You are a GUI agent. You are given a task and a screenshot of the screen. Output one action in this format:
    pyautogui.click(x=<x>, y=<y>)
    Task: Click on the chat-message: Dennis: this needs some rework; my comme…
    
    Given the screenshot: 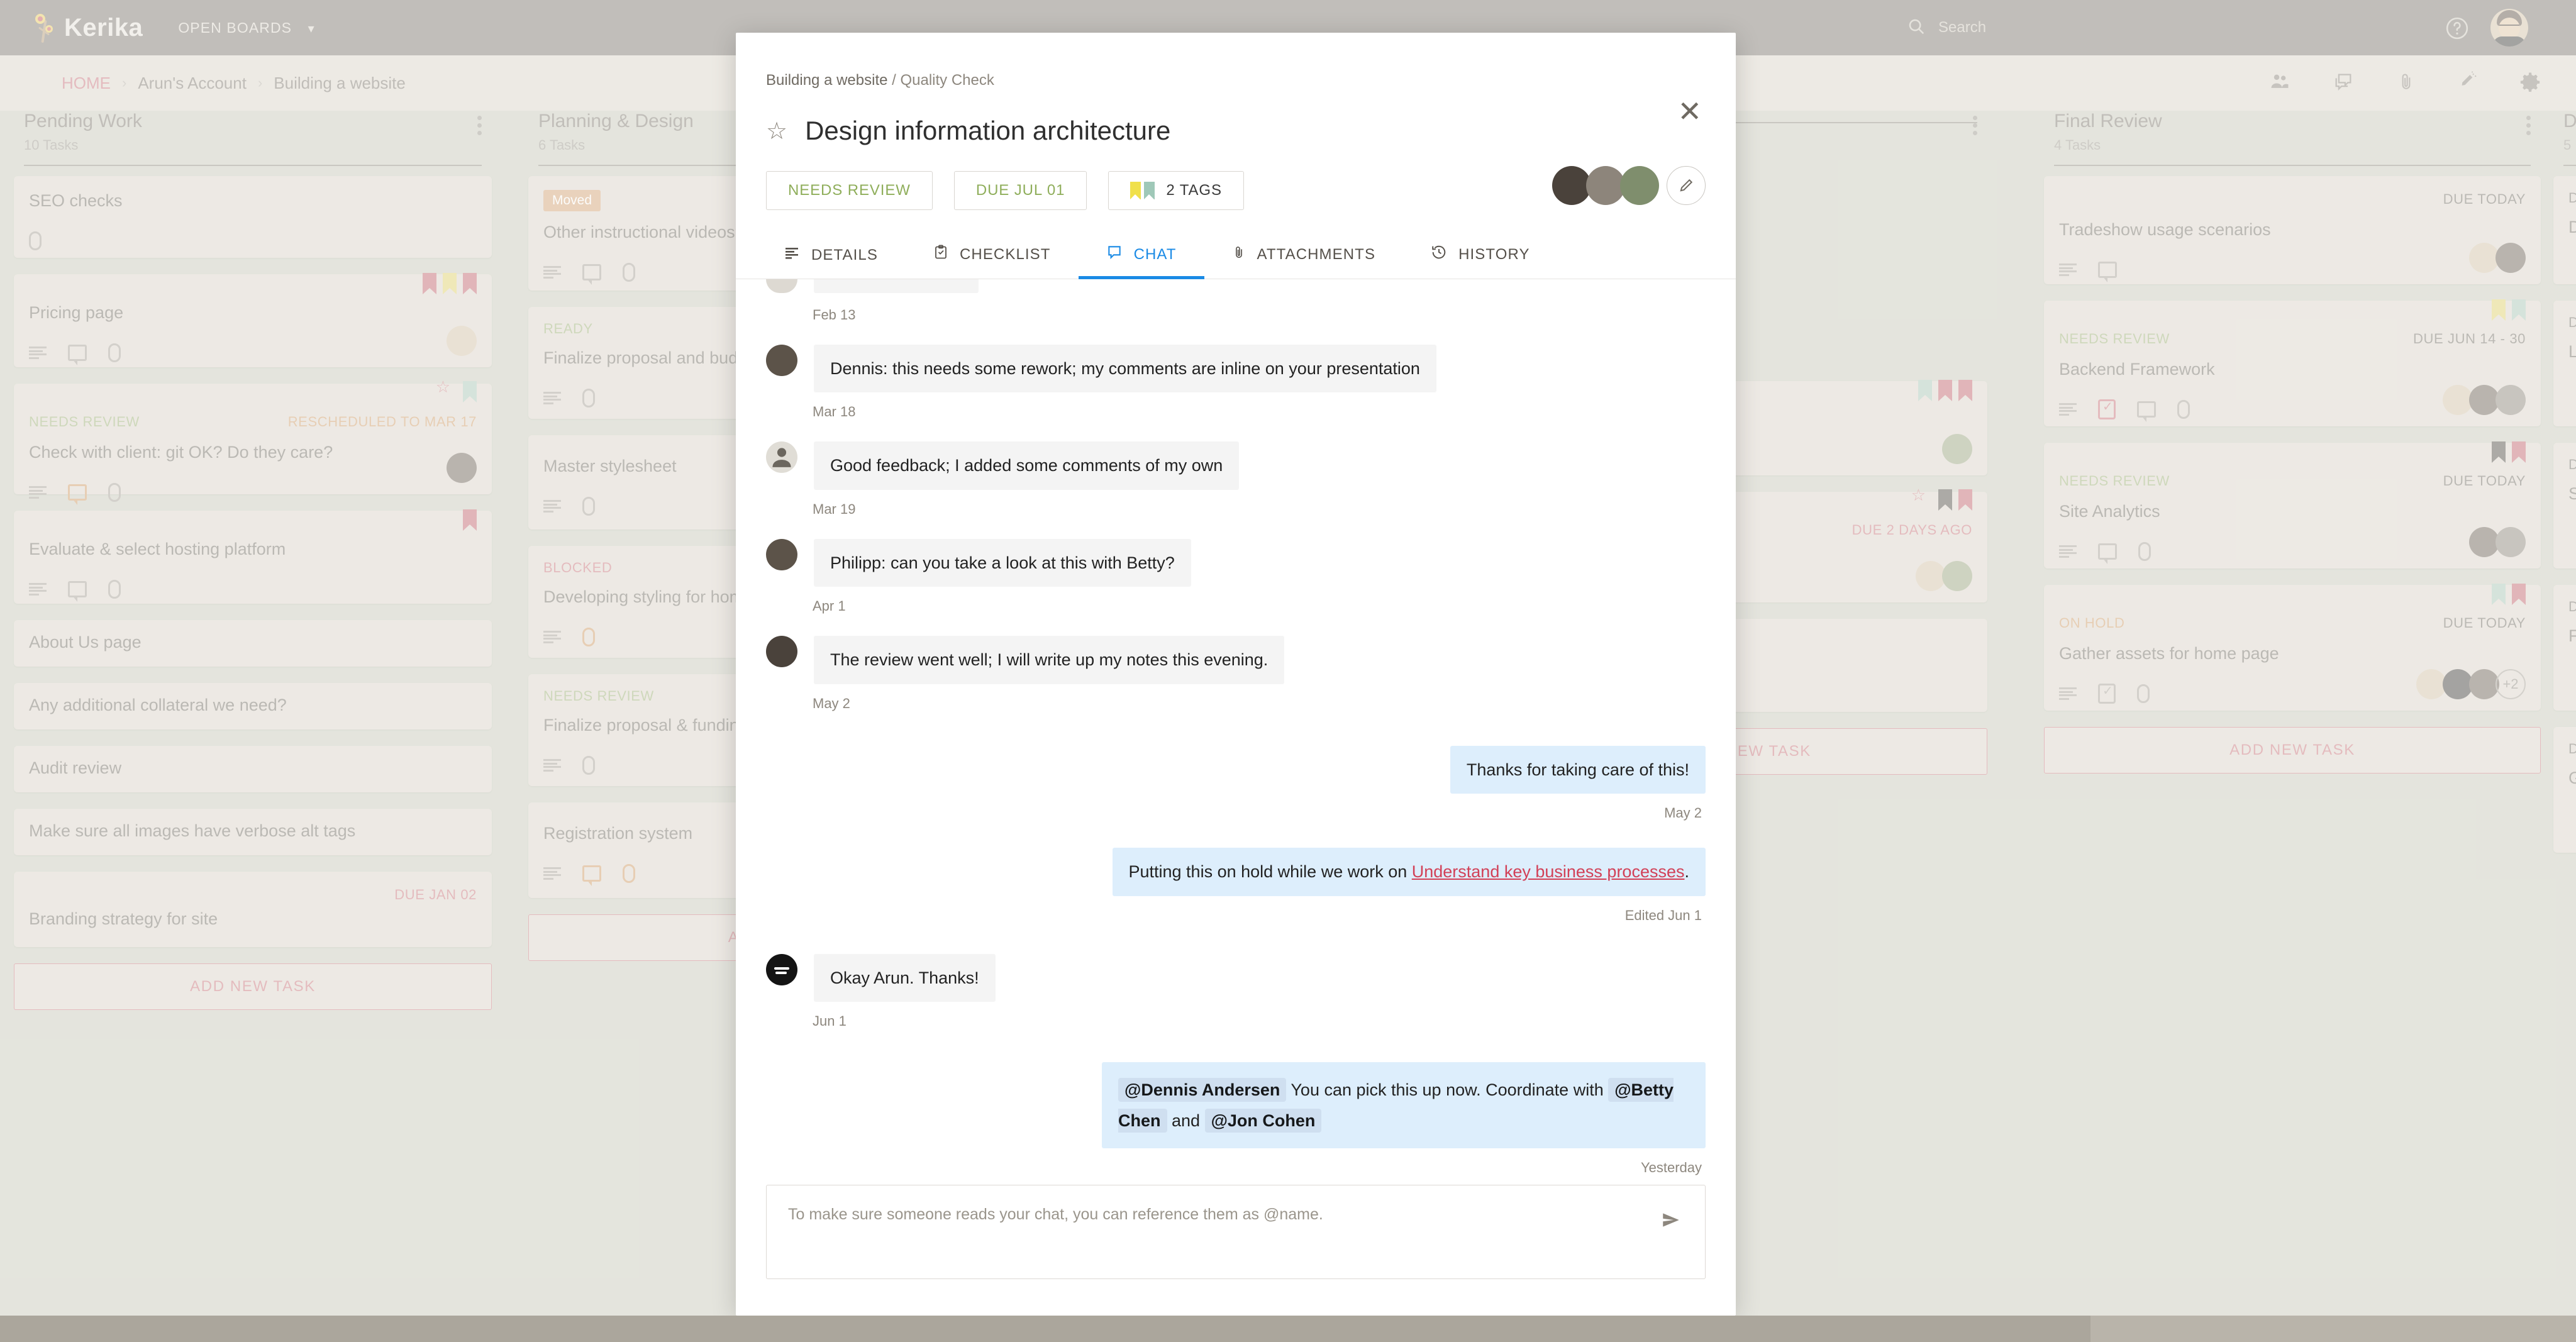 What is the action you would take?
    pyautogui.click(x=1236, y=369)
    